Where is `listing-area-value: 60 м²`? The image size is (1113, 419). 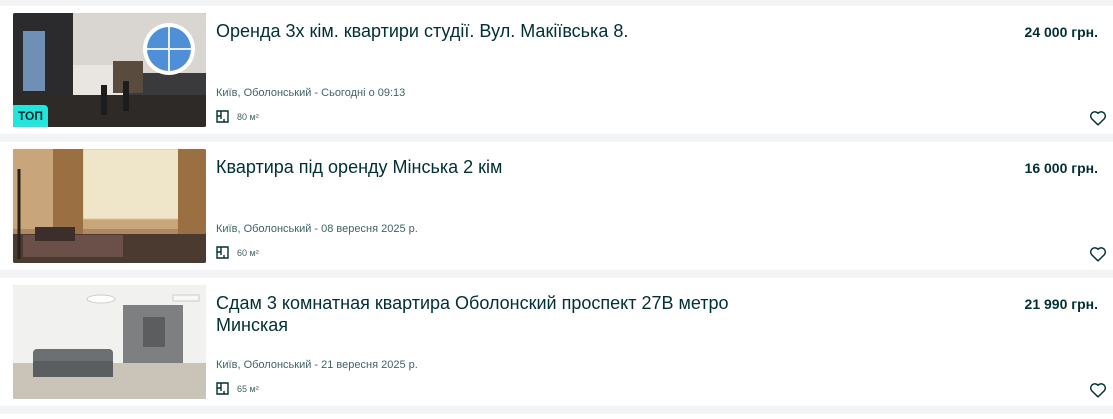 listing-area-value: 60 м² is located at coordinates (248, 252).